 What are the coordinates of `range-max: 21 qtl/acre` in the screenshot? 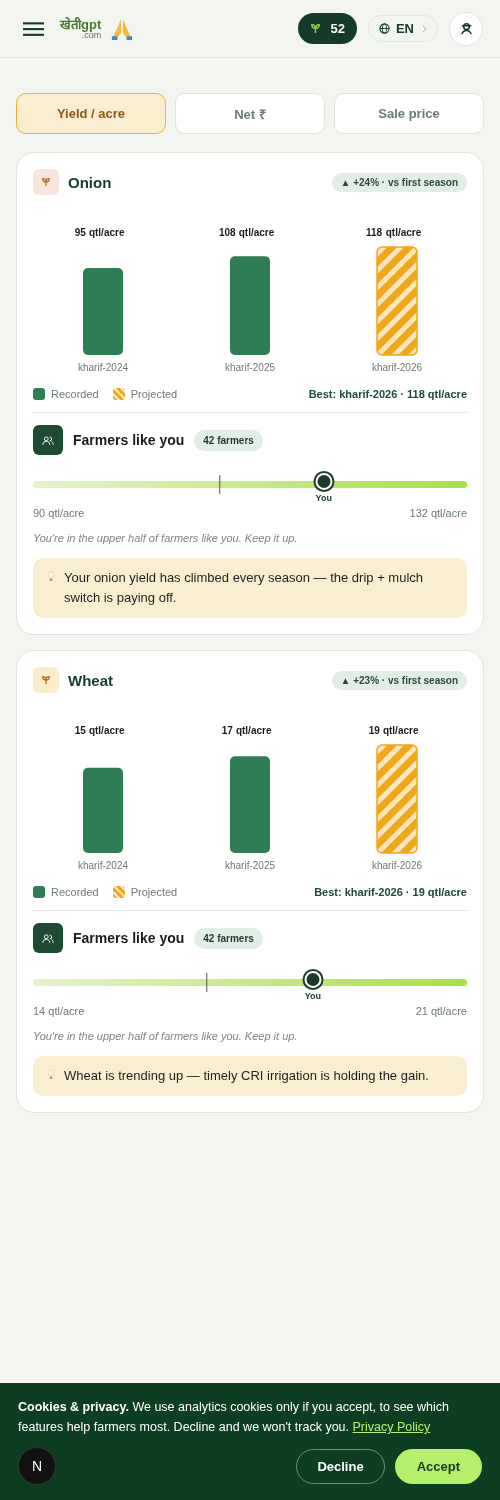 It's located at (441, 1011).